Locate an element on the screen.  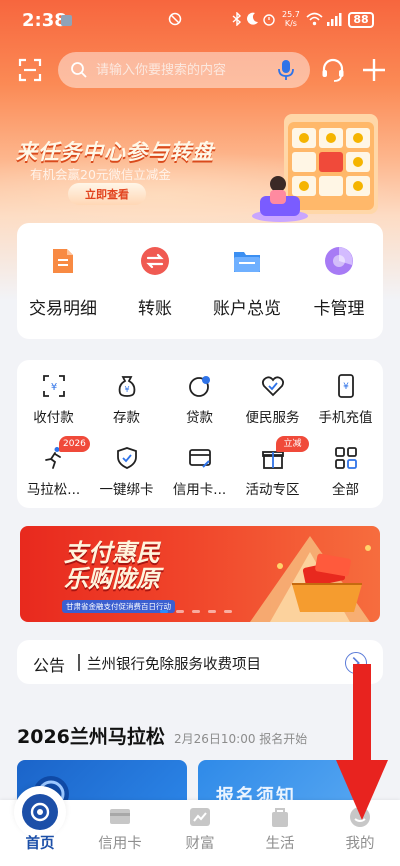
quick-action-transfer: 转账 is located at coordinates (155, 281).